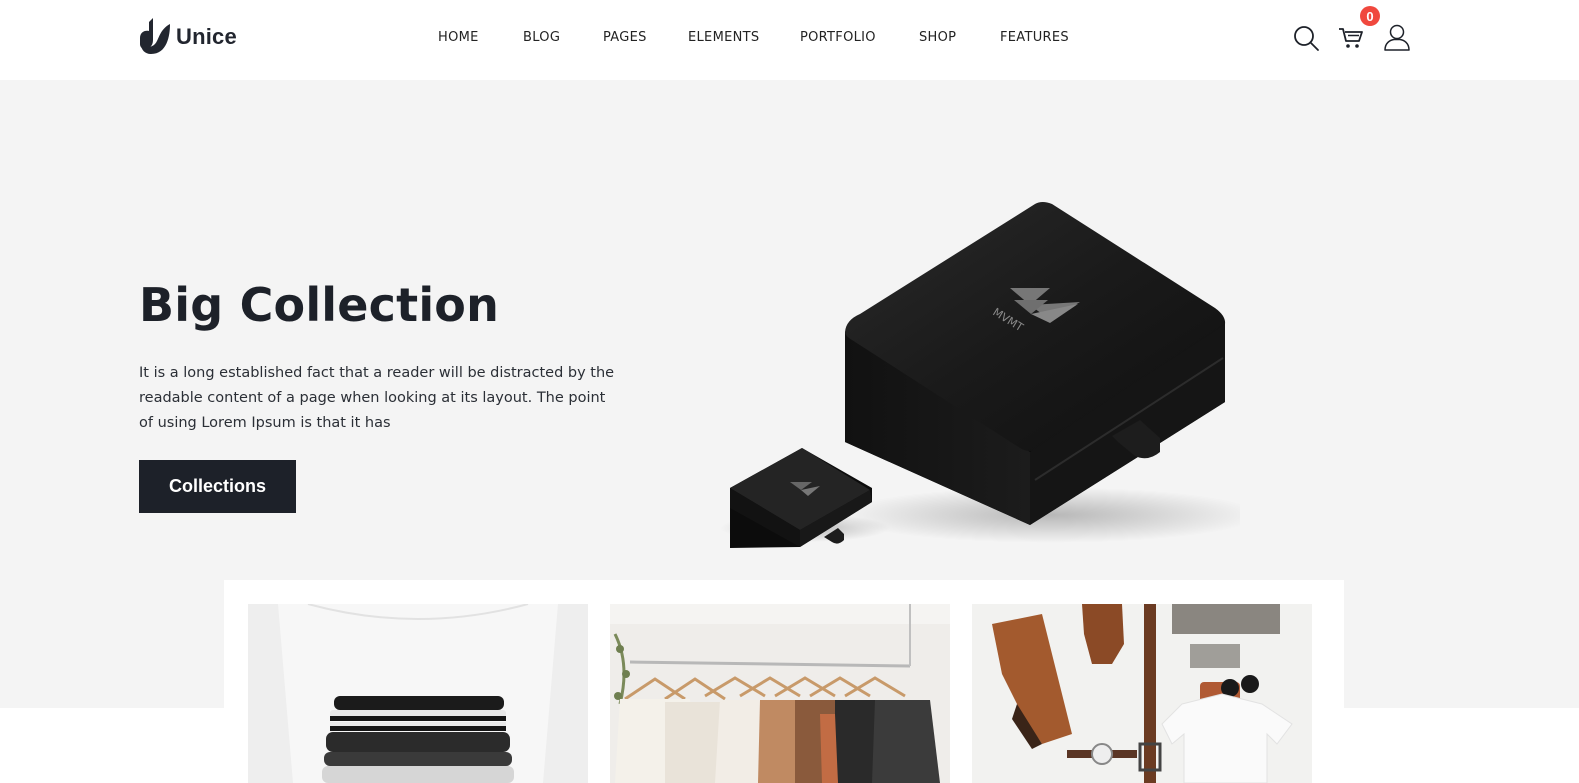 Image resolution: width=1579 pixels, height=783 pixels. What do you see at coordinates (1034, 37) in the screenshot?
I see `nav-item-features: FEATURES` at bounding box center [1034, 37].